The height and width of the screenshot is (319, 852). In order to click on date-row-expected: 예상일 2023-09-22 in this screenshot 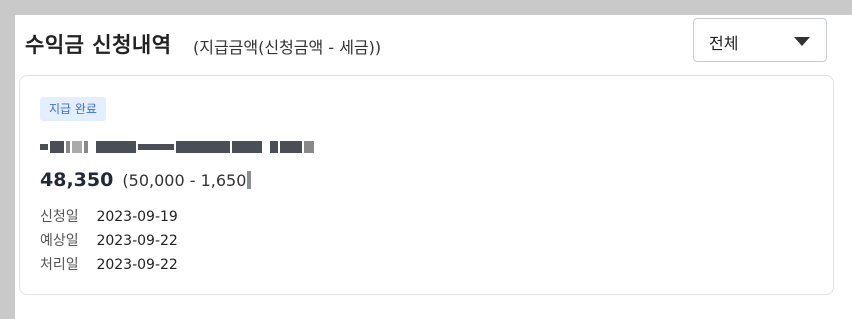, I will do `click(109, 242)`.